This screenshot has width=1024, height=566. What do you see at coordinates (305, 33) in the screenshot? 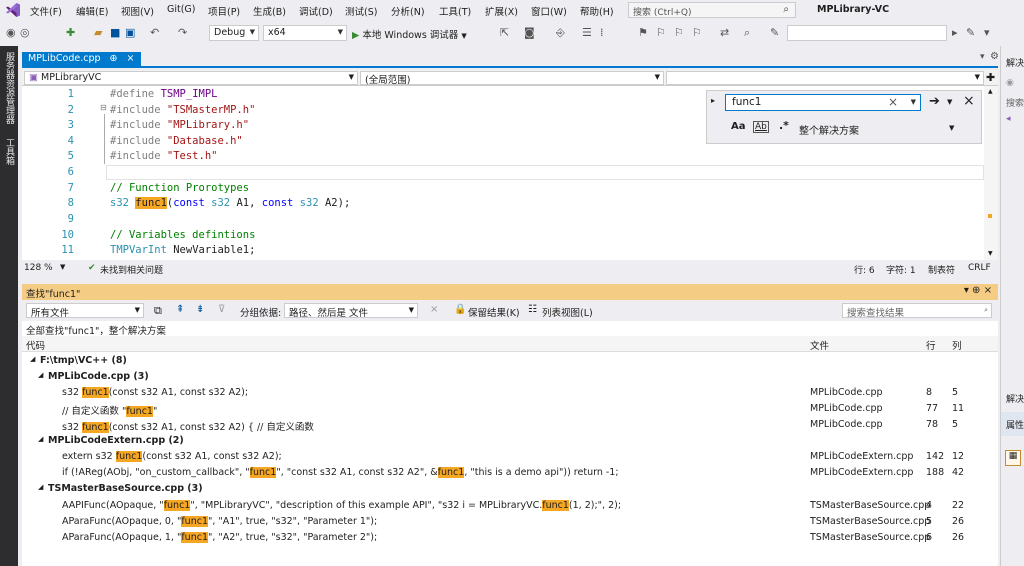
I see `platform-select: x64 ▼` at bounding box center [305, 33].